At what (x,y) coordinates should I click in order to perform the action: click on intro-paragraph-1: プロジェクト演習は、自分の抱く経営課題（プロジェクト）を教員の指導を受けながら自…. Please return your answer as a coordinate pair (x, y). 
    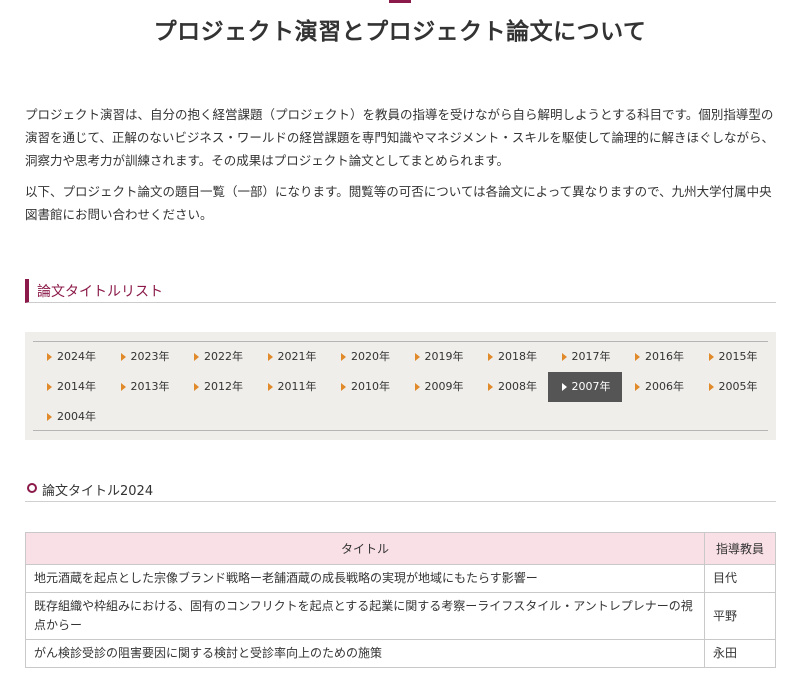
    Looking at the image, I should click on (400, 137).